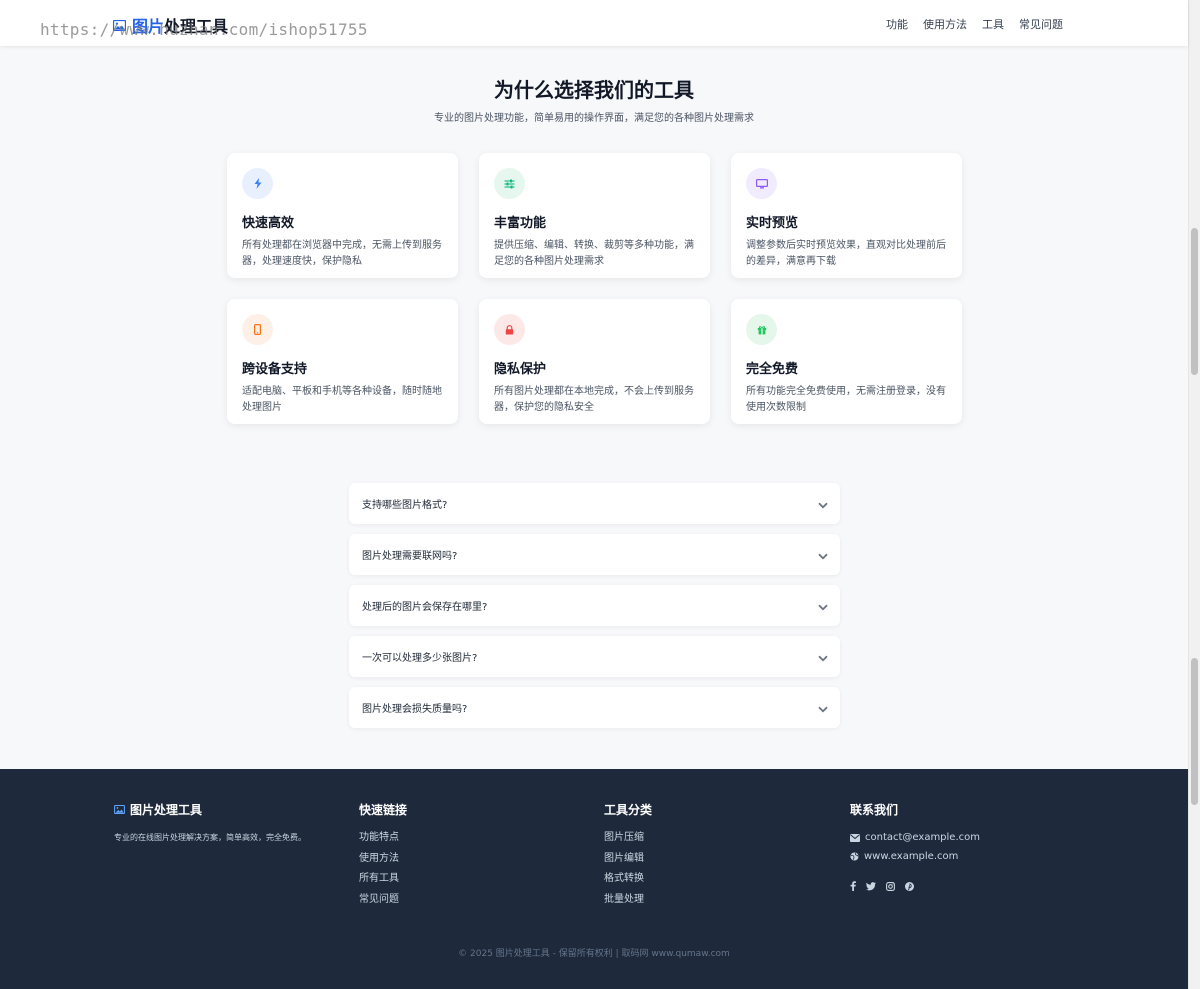 This screenshot has height=989, width=1200. Describe the element at coordinates (342, 215) in the screenshot. I see `feature-card-fast: 快速高效 所有处理都在浏览器中完成，无需上传到服务器，处理速度快，保护隐私` at that location.